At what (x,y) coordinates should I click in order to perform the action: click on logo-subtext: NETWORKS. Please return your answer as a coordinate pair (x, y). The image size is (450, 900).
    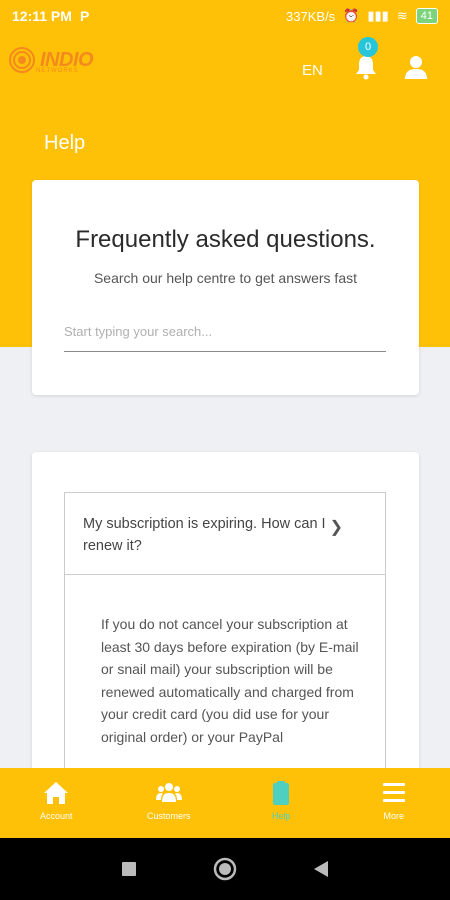
    Looking at the image, I should click on (57, 71).